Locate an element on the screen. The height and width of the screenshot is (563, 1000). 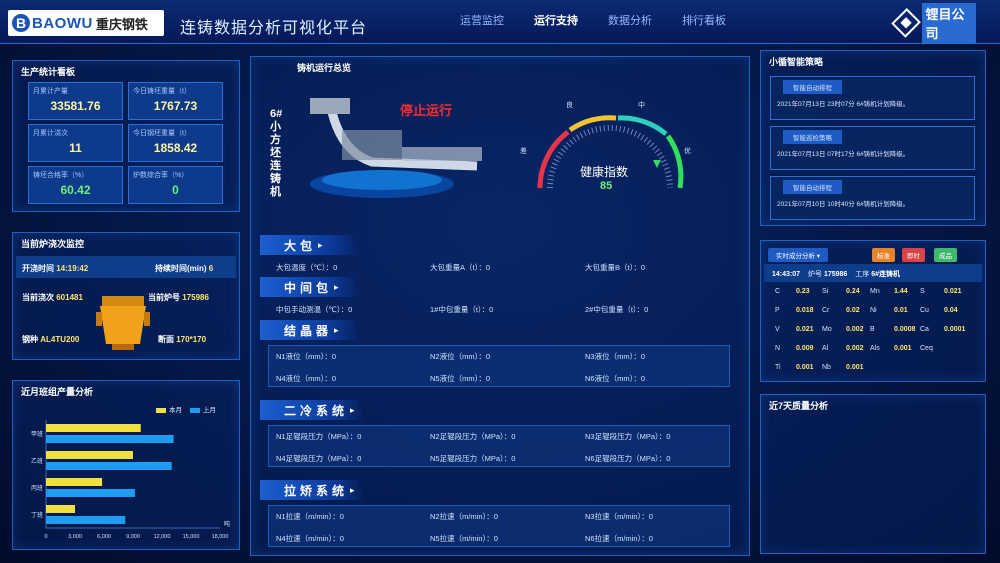
furnace-label: 当前炉号 is located at coordinates (164, 297).